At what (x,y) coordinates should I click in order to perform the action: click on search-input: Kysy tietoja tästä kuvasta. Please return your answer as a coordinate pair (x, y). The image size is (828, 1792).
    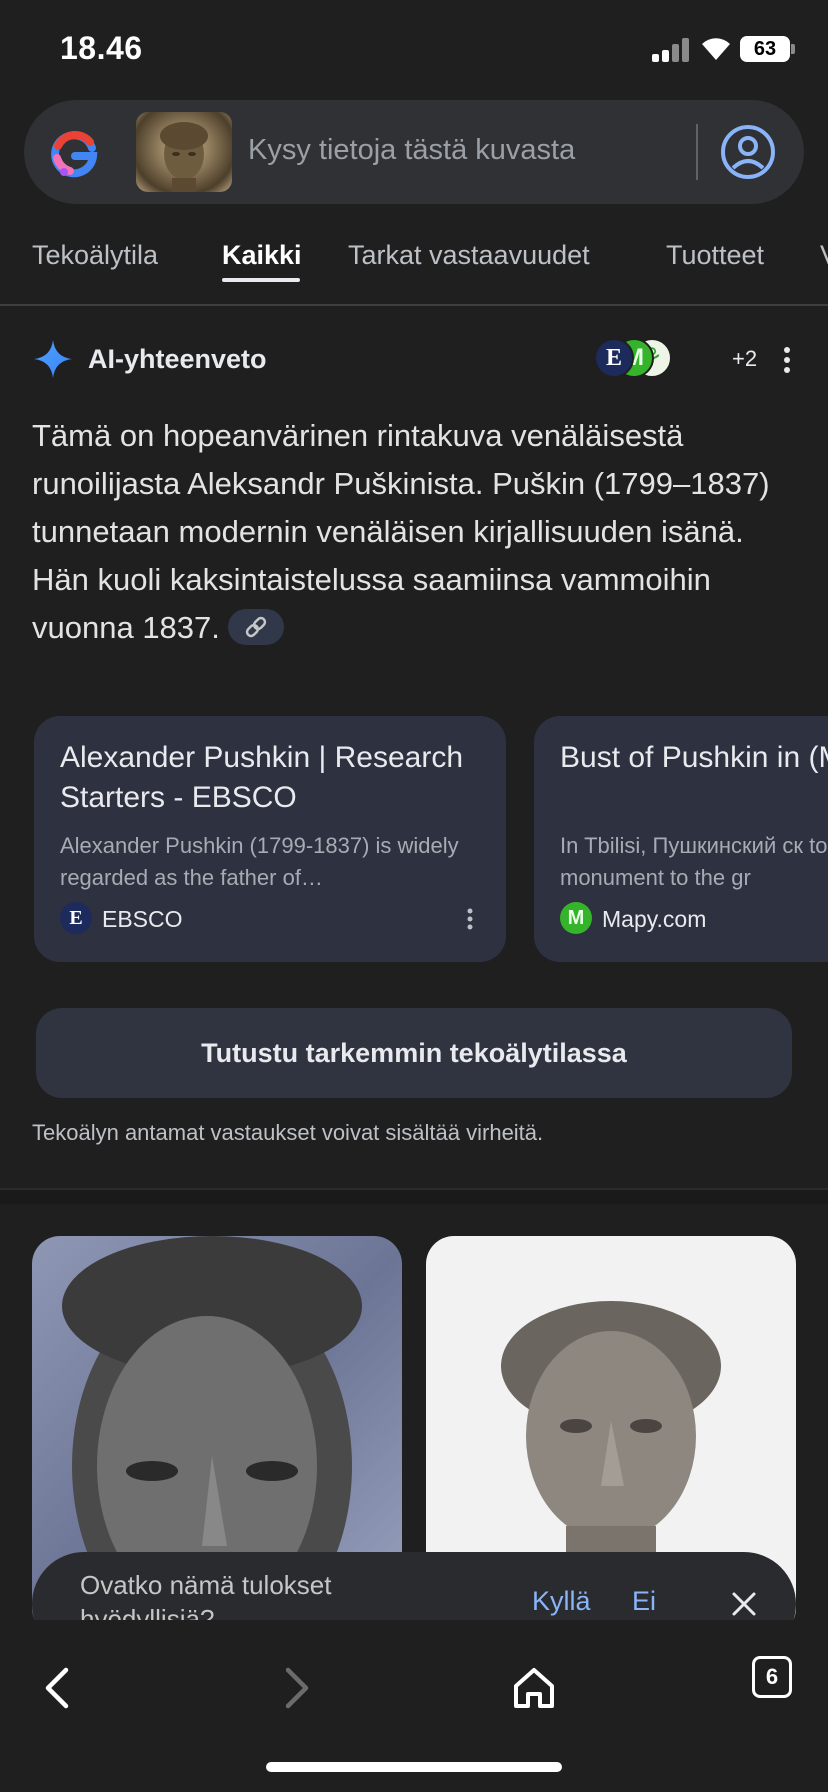
    Looking at the image, I should click on (411, 150).